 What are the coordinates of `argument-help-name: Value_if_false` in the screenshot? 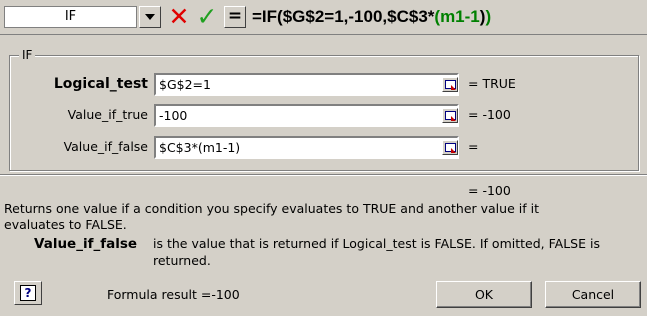 It's located at (86, 244).